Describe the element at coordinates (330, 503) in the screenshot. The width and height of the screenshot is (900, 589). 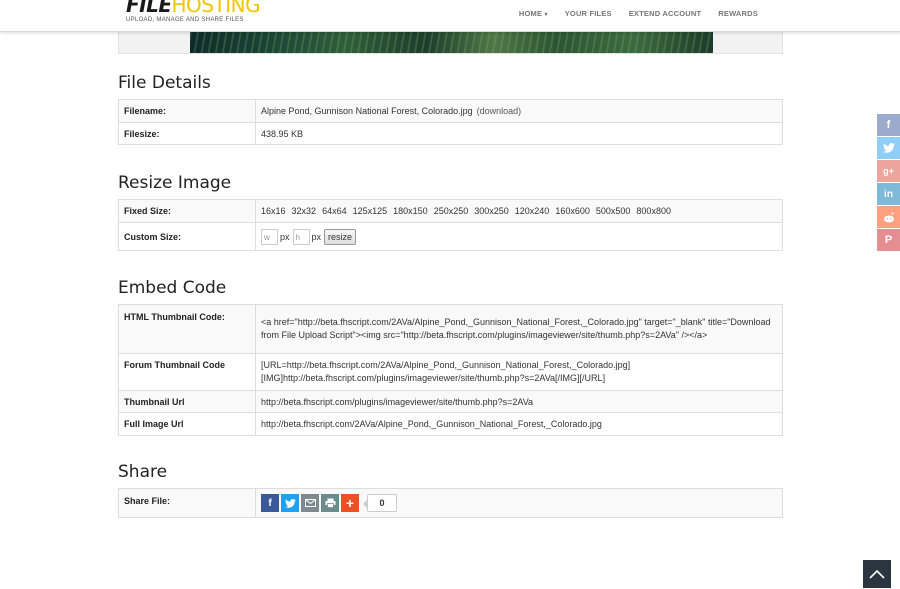
I see `print-icon` at that location.